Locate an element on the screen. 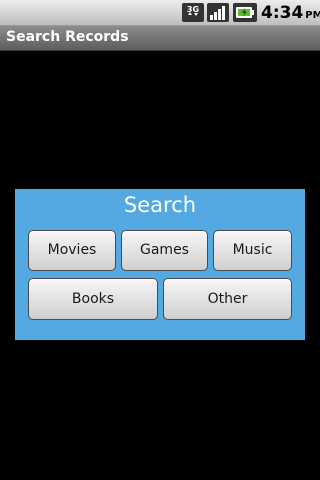 Image resolution: width=320 pixels, height=480 pixels. 3g-label: 3G is located at coordinates (193, 9).